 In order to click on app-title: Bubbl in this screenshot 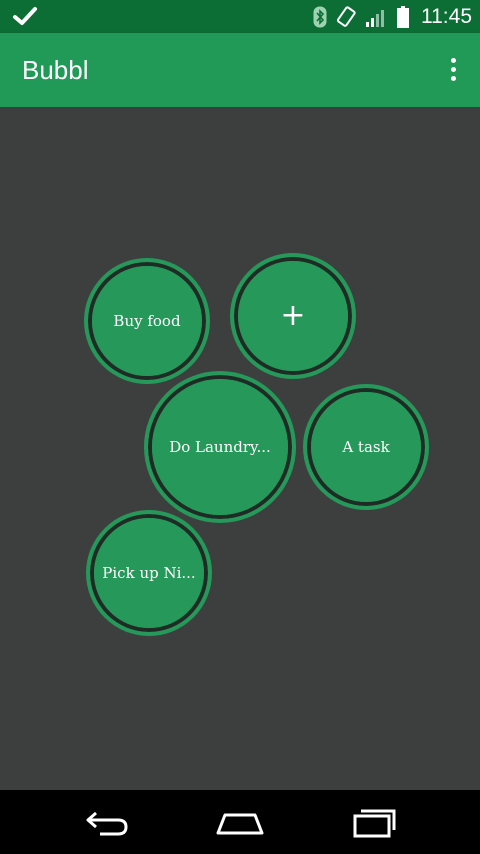, I will do `click(55, 70)`.